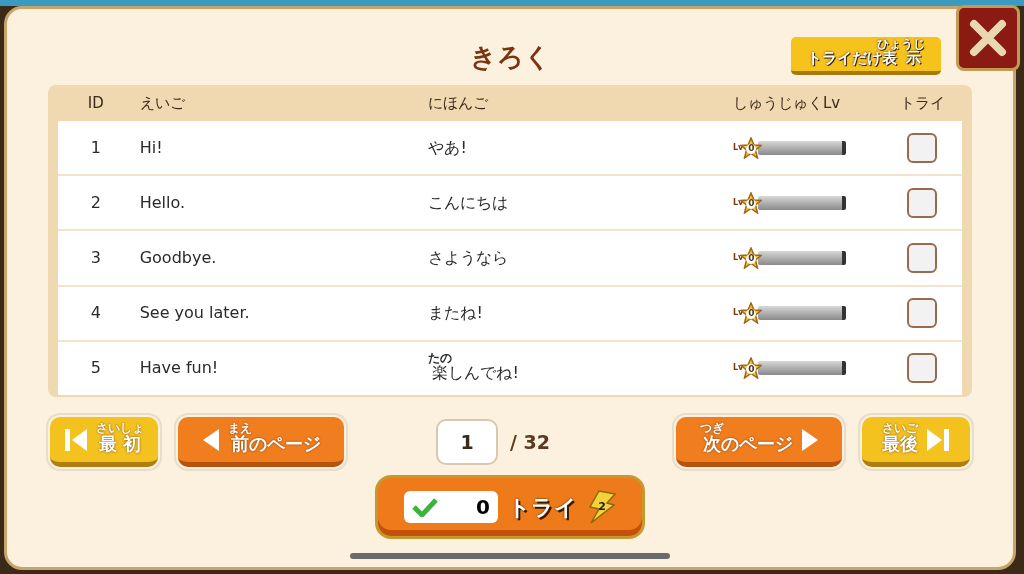 Image resolution: width=1024 pixels, height=574 pixels. Describe the element at coordinates (179, 368) in the screenshot. I see `english-word: Have fun!` at that location.